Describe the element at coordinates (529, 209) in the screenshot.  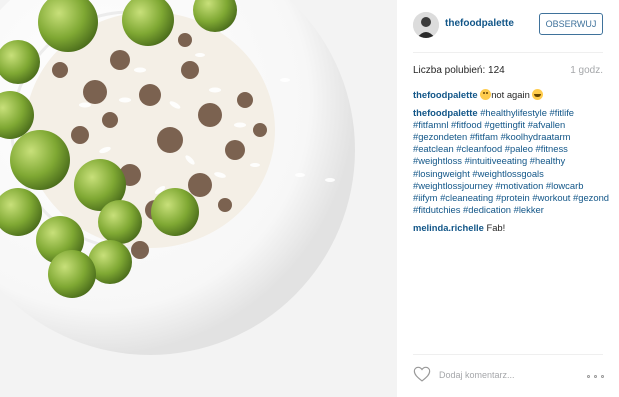
I see `hashtag-link: #lekker` at that location.